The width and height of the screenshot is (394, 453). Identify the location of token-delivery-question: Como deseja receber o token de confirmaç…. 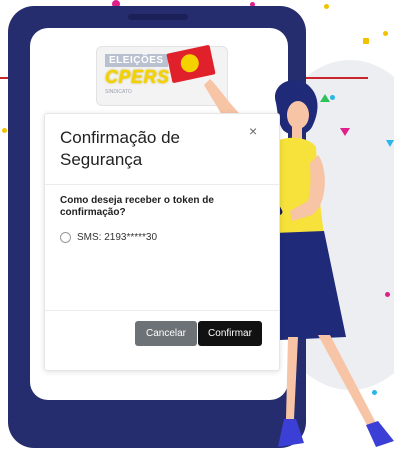
(137, 206).